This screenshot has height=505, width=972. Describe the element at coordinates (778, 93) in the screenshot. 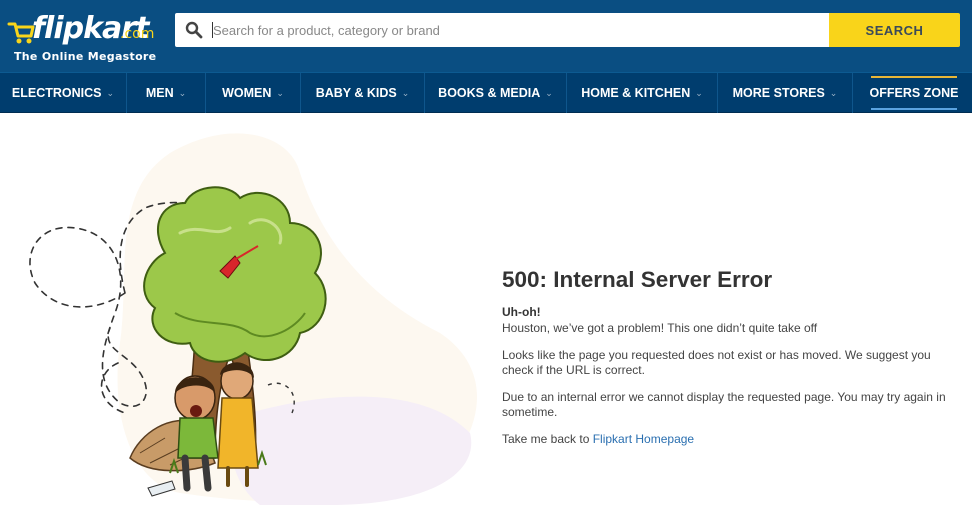

I see `nav-label: MORE STORES` at that location.